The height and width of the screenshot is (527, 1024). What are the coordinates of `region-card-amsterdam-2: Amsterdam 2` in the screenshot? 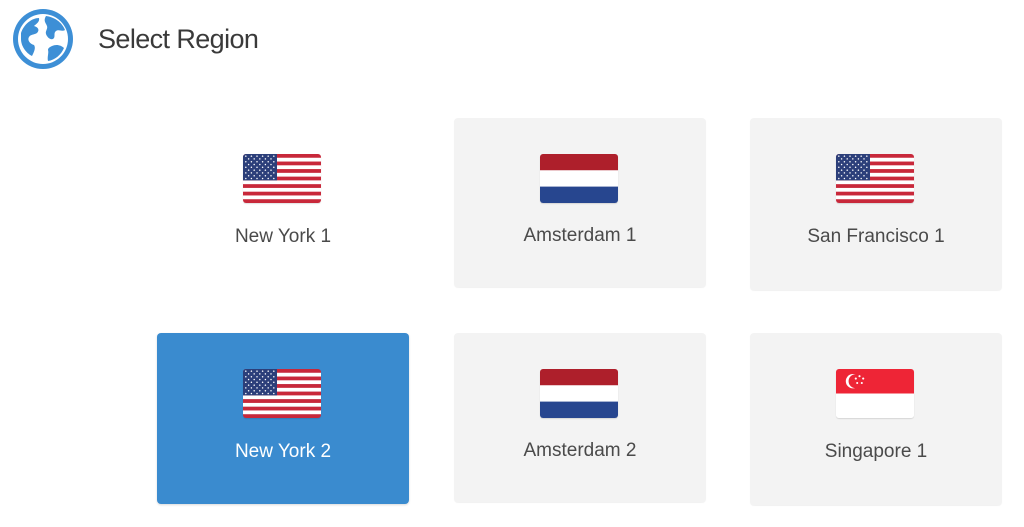 It's located at (580, 417).